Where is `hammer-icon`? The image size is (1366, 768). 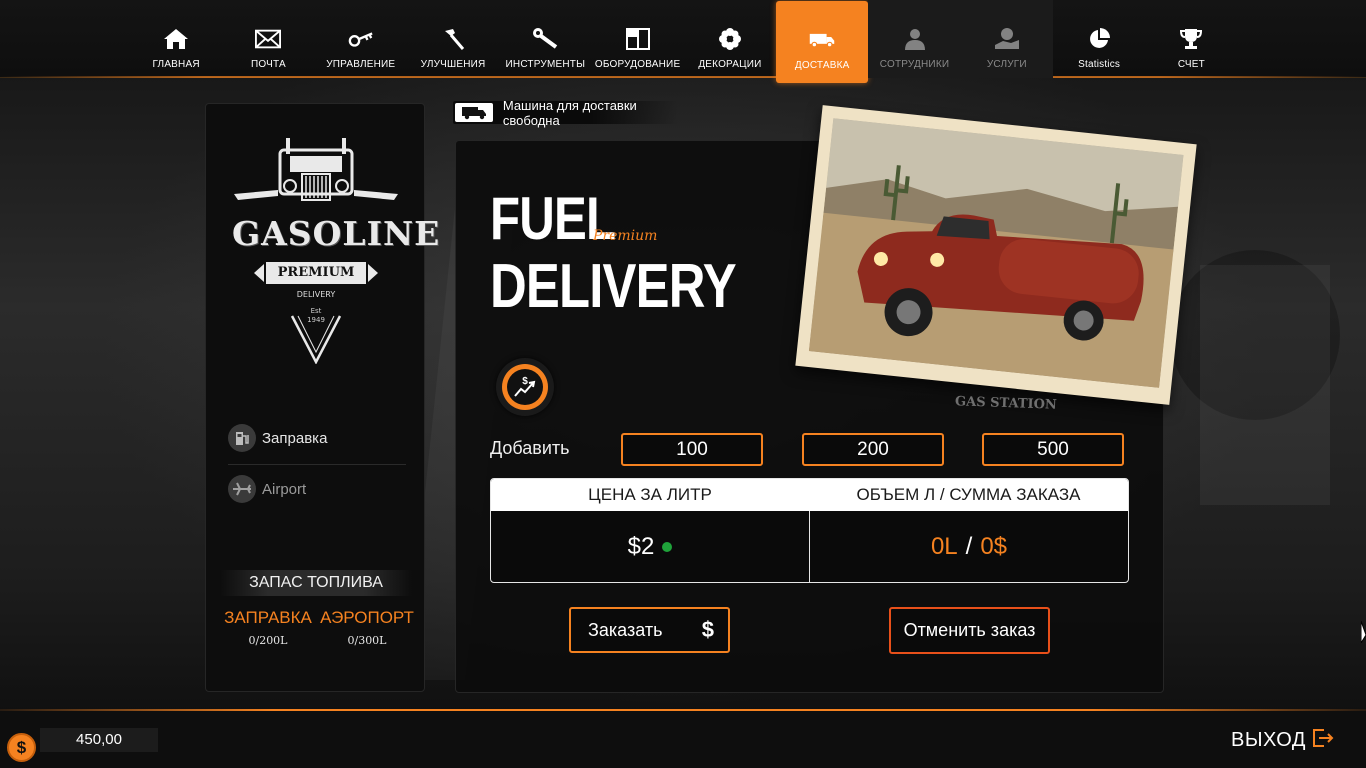
hammer-icon is located at coordinates (453, 39).